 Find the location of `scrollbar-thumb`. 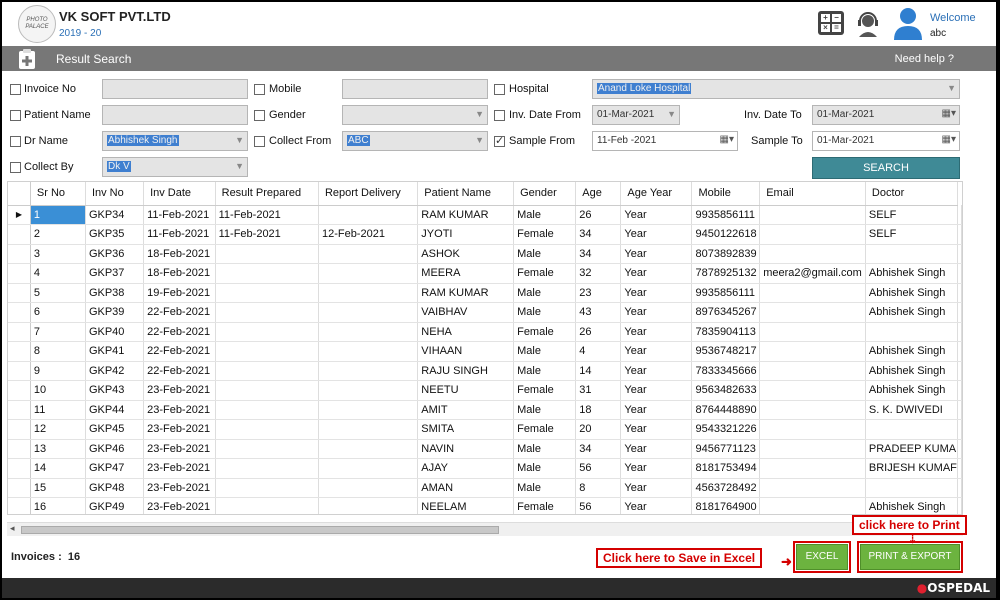

scrollbar-thumb is located at coordinates (260, 530).